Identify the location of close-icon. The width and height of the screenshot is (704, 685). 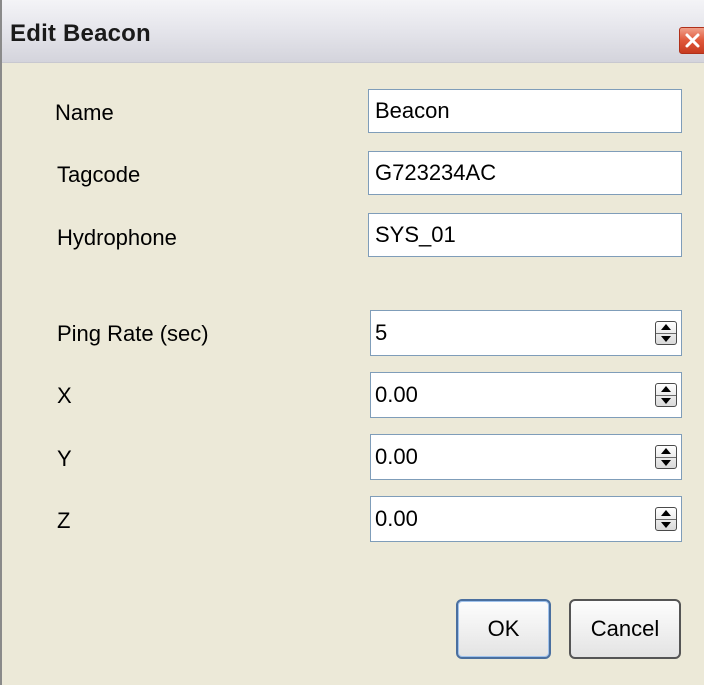
(692, 40).